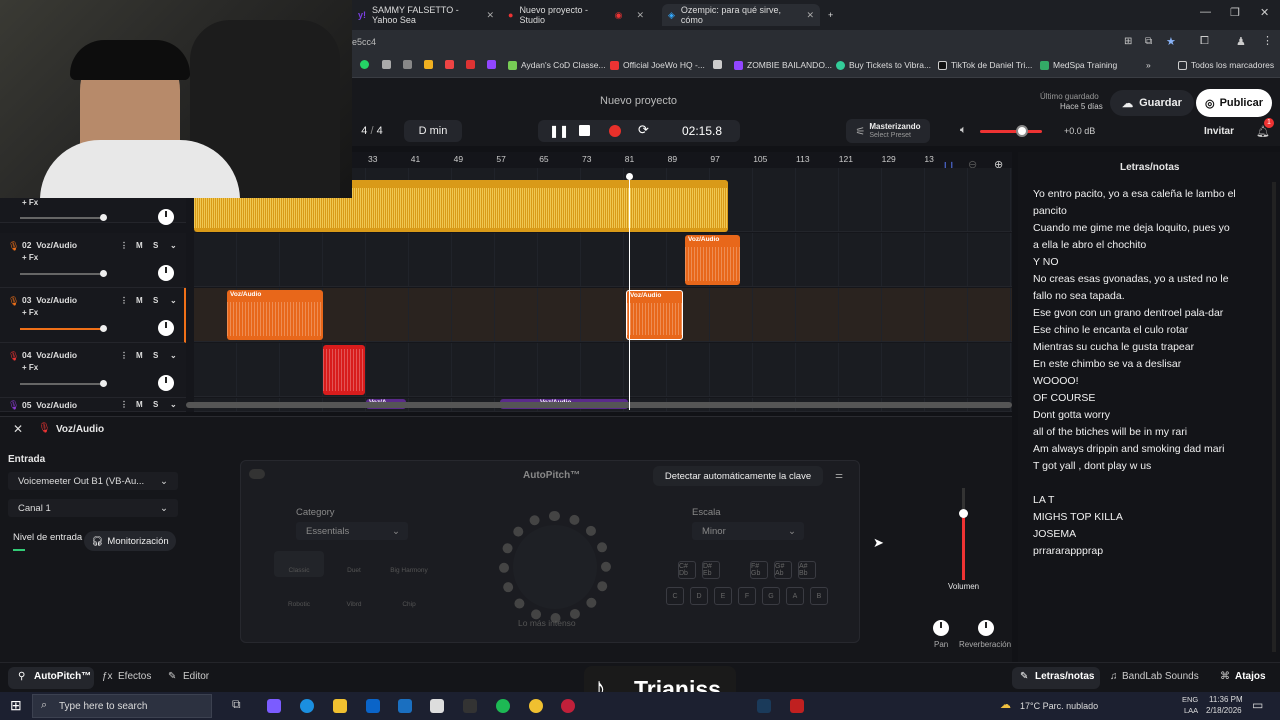 The height and width of the screenshot is (720, 1280). Describe the element at coordinates (1235, 12) in the screenshot. I see `maximize-icon: ❐` at that location.